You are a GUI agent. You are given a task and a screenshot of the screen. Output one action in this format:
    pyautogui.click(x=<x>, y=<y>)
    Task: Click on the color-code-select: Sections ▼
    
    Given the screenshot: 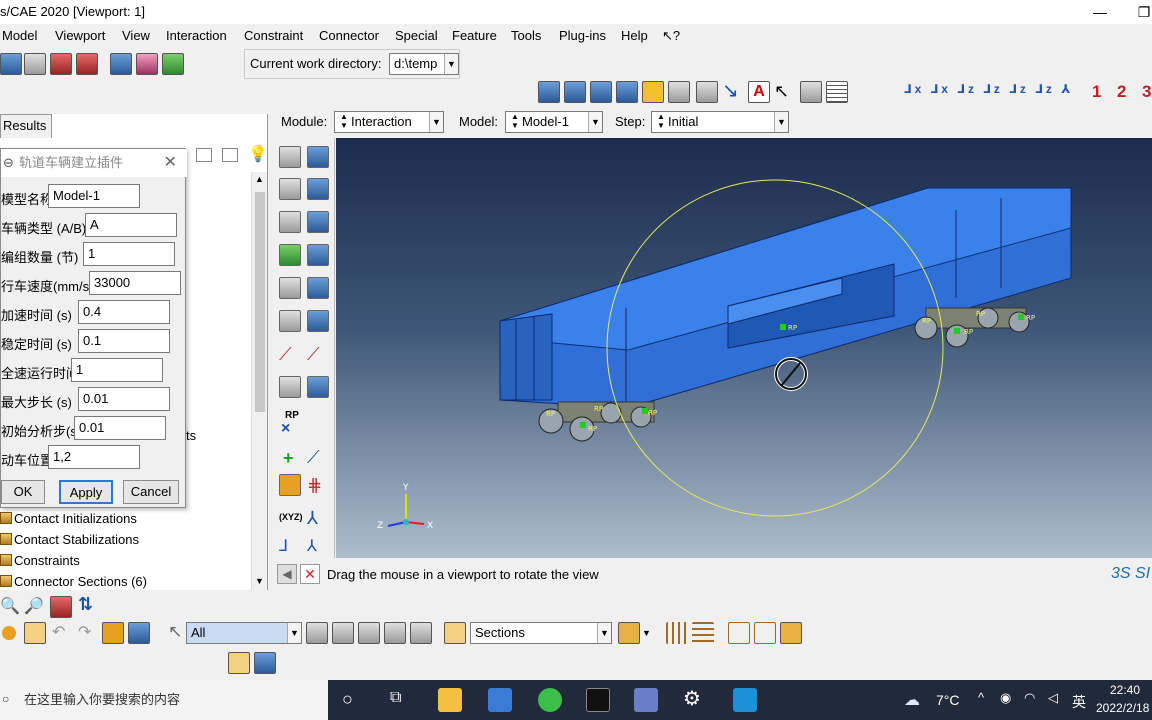 What is the action you would take?
    pyautogui.click(x=541, y=633)
    